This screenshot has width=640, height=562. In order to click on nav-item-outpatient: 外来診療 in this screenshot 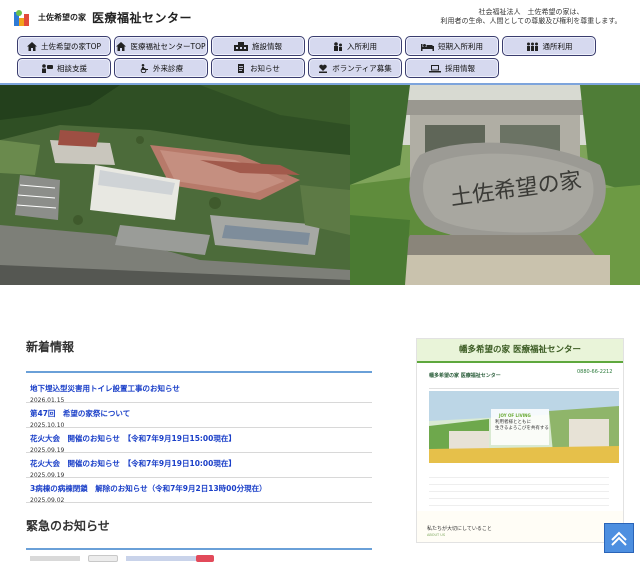, I will do `click(161, 68)`.